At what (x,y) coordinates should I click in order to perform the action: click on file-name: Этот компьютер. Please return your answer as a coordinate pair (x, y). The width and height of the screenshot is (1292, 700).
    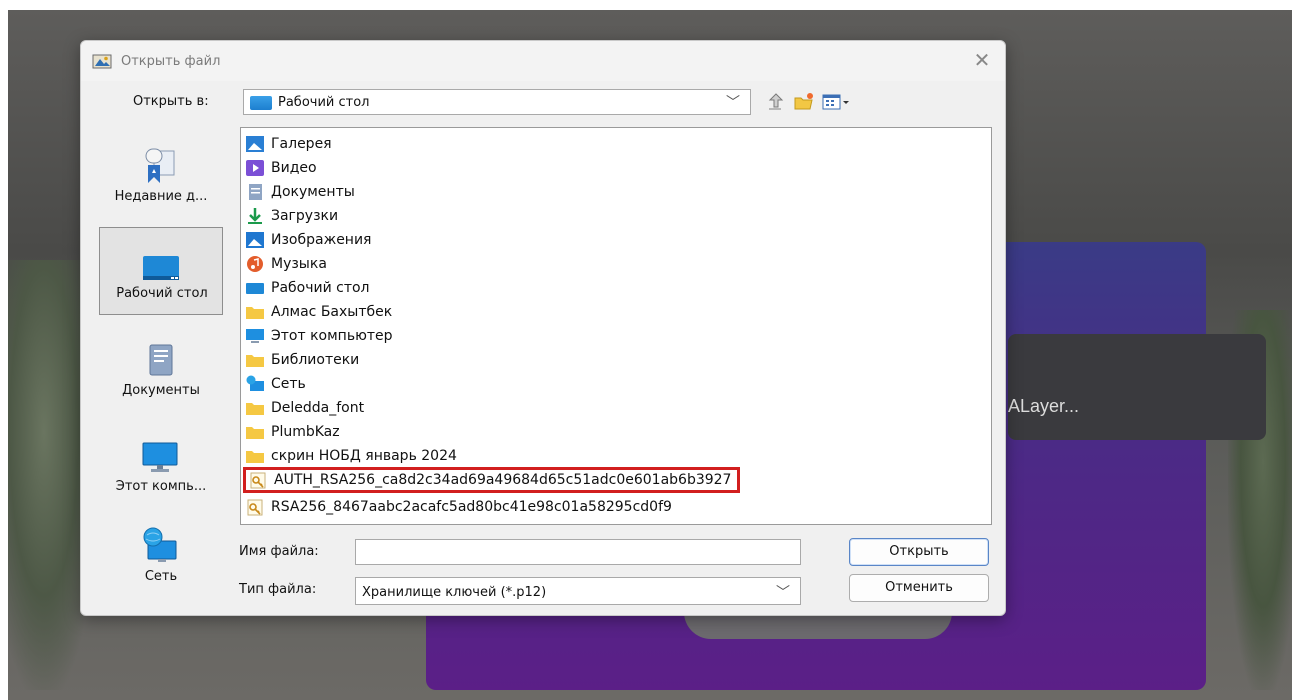
    Looking at the image, I should click on (332, 336).